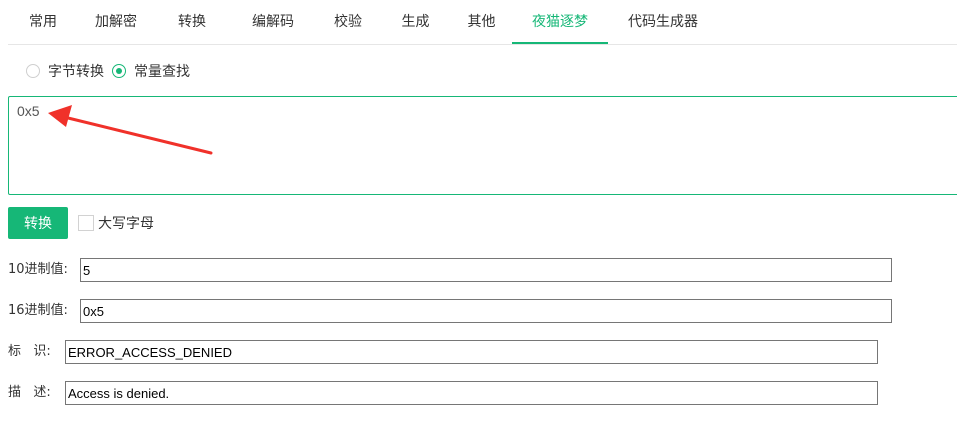 This screenshot has height=445, width=957. I want to click on radio-byte-convert-circle, so click(33, 71).